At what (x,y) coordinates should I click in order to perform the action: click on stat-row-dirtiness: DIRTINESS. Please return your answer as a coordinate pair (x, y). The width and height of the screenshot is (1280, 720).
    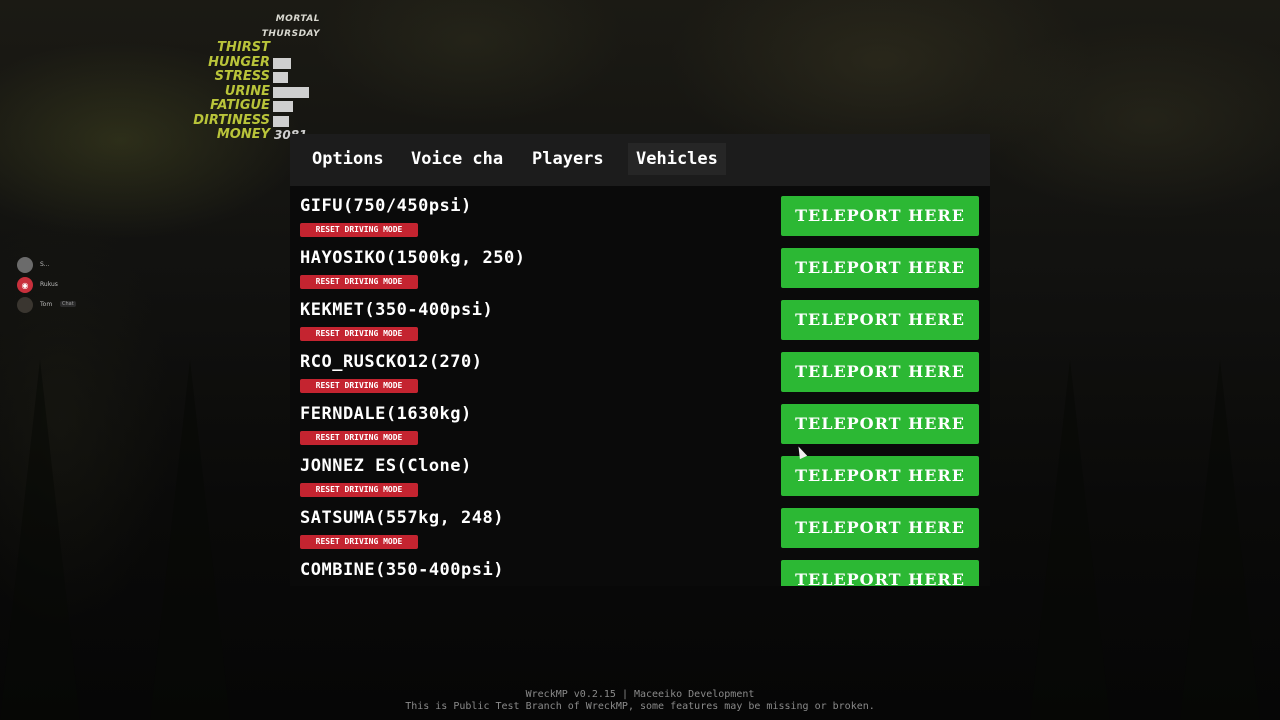
    Looking at the image, I should click on (260, 120).